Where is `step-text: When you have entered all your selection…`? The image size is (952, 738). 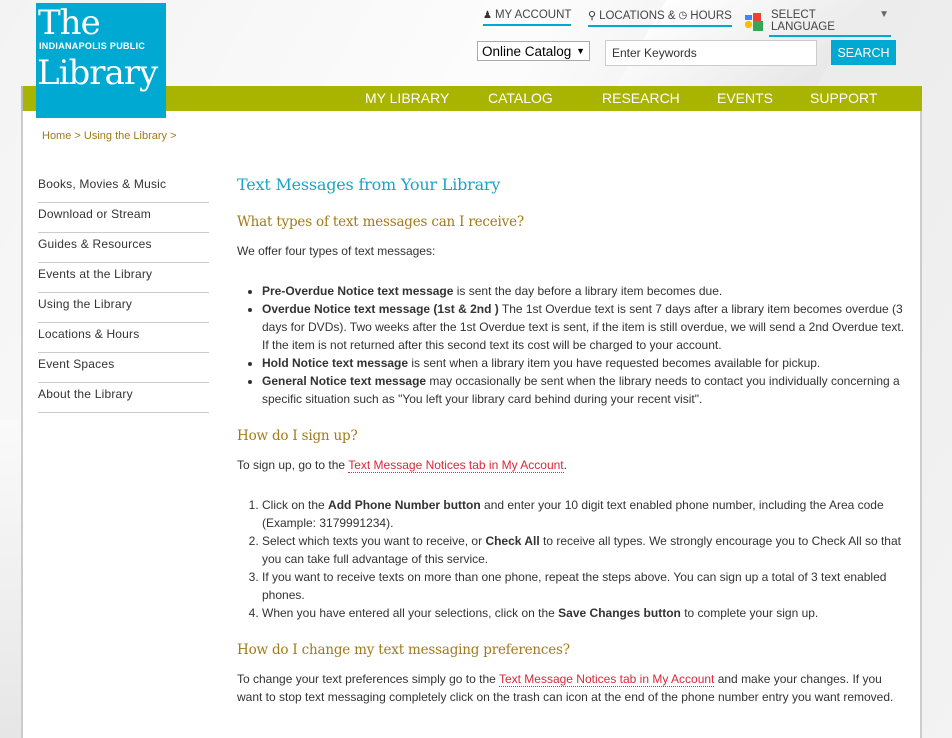 step-text: When you have entered all your selection… is located at coordinates (410, 613).